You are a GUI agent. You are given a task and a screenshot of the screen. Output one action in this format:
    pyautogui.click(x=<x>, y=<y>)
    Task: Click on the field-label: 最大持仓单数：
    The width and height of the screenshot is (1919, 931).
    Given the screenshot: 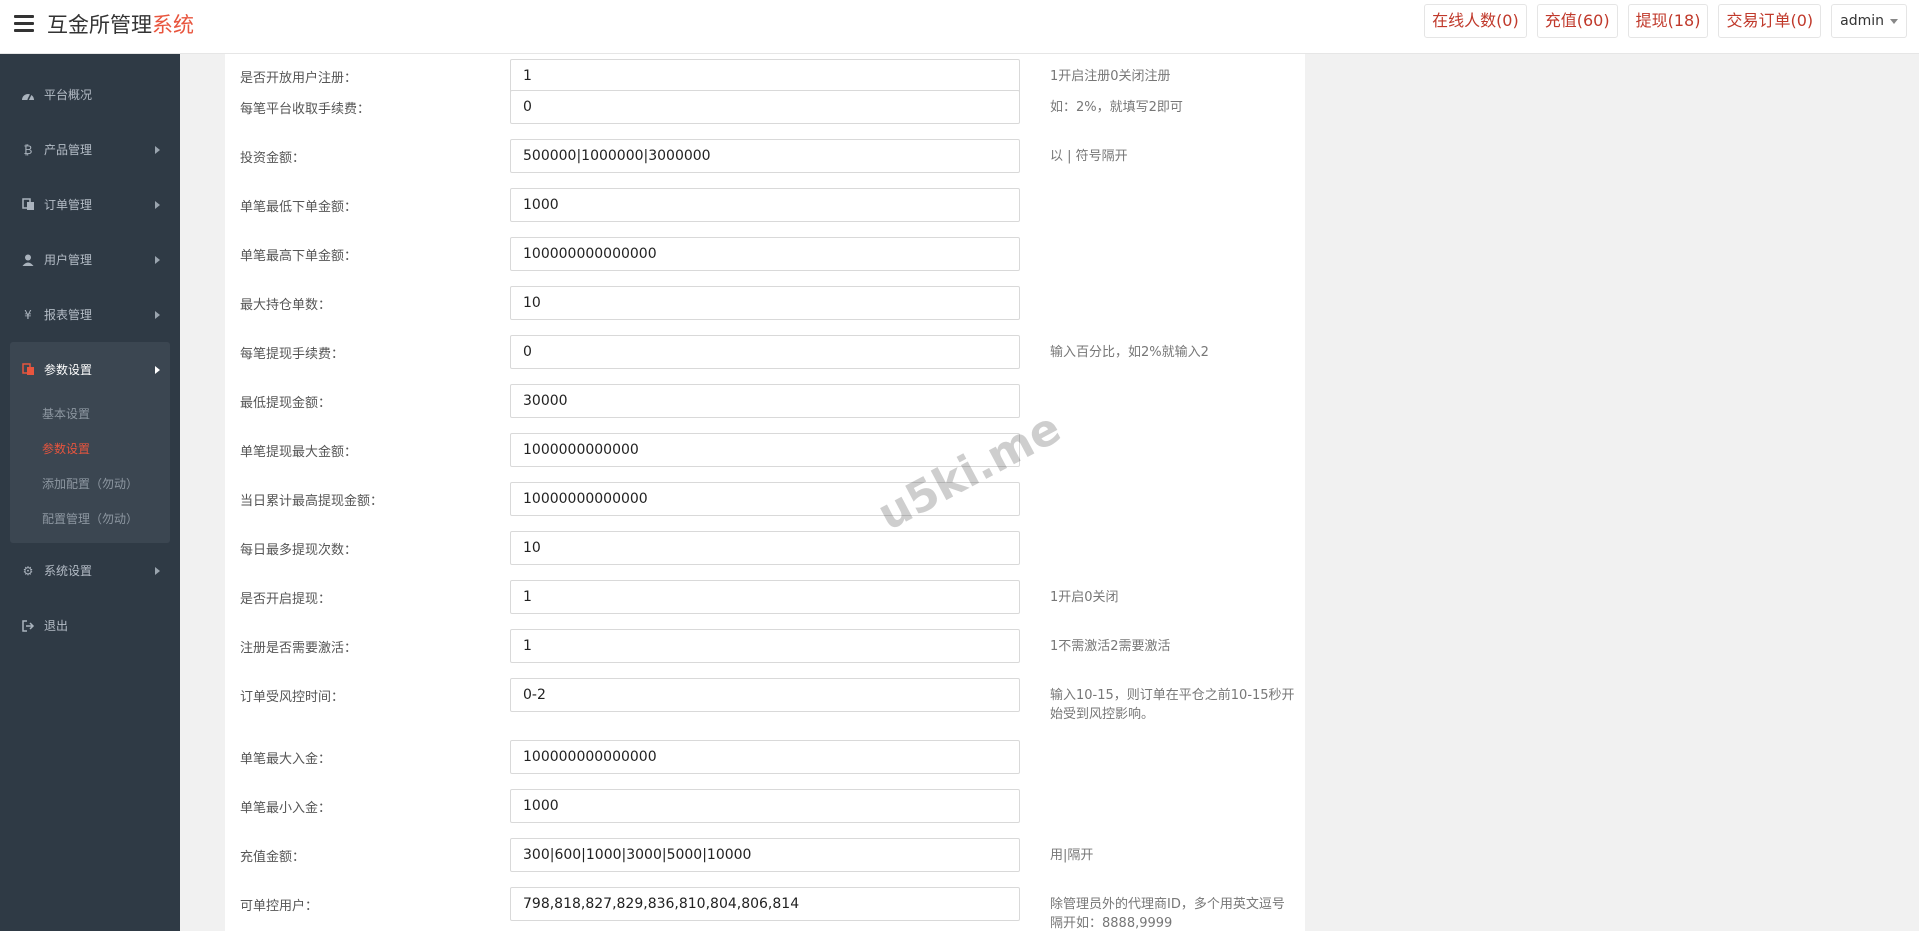 What is the action you would take?
    pyautogui.click(x=286, y=305)
    